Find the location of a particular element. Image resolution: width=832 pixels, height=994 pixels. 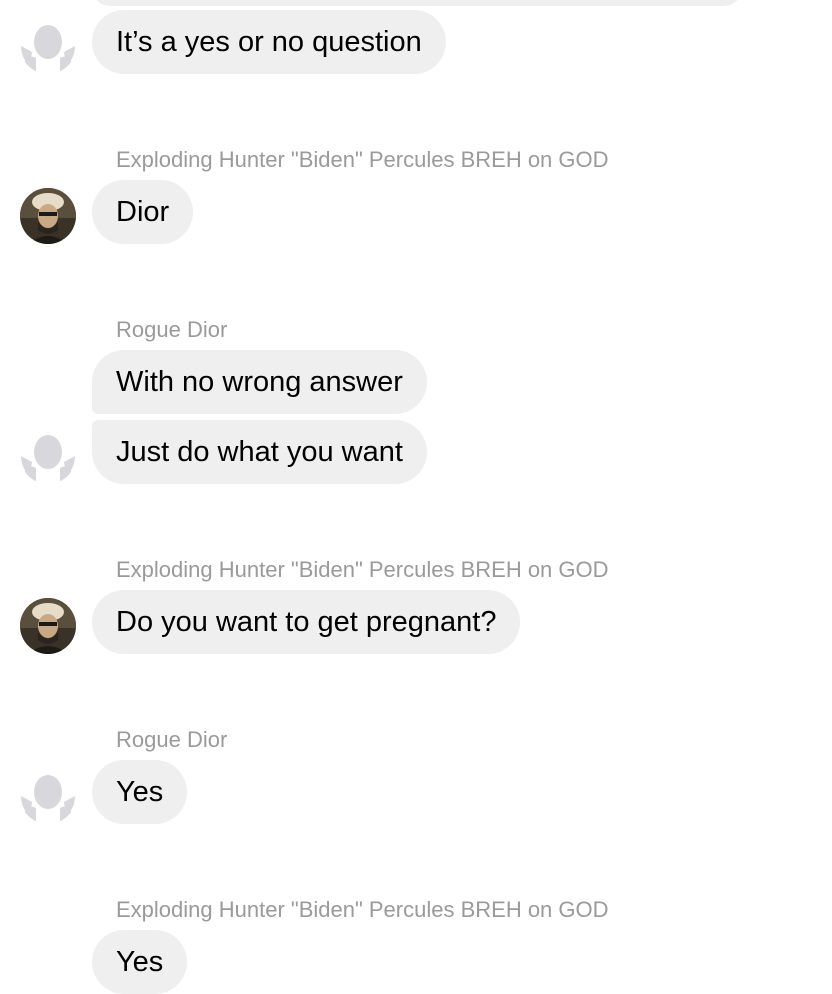

message-bubble: Just do what you want is located at coordinates (259, 452).